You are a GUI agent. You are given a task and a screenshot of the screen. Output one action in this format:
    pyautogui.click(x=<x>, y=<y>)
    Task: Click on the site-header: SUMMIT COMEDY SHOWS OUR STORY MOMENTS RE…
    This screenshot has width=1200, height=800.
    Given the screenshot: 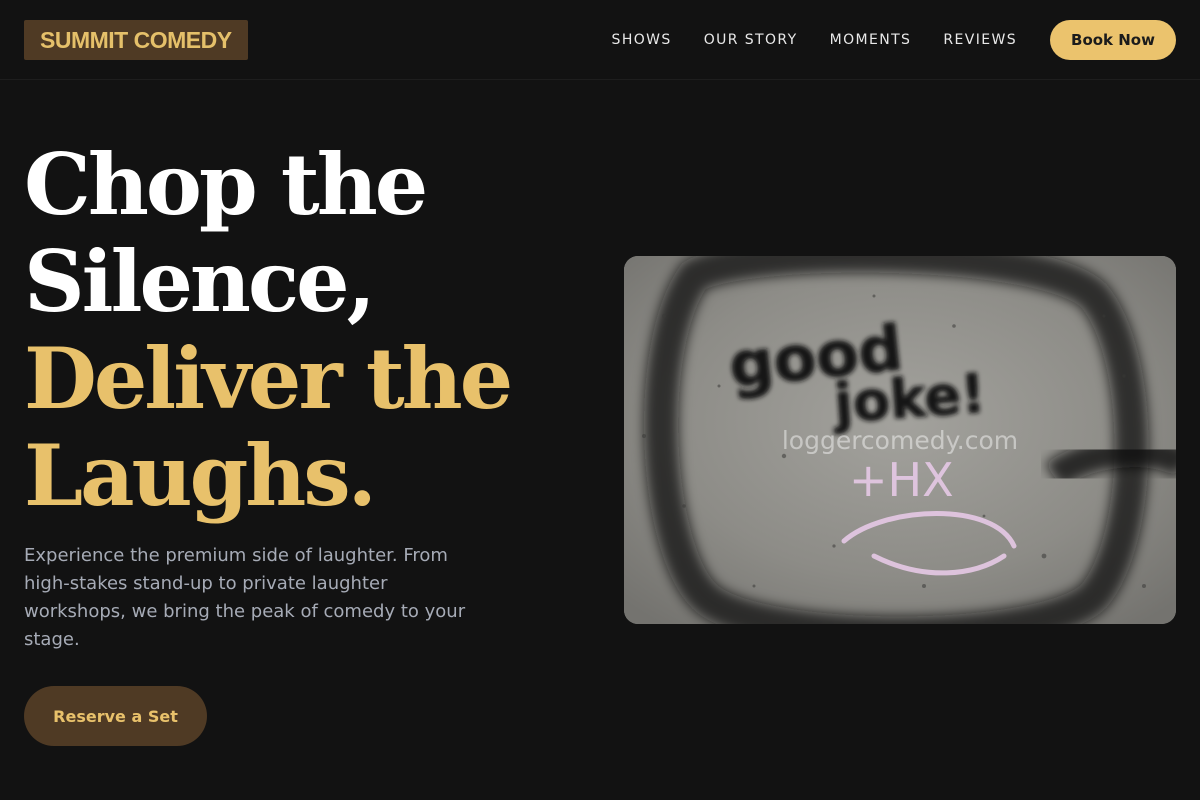 What is the action you would take?
    pyautogui.click(x=600, y=40)
    